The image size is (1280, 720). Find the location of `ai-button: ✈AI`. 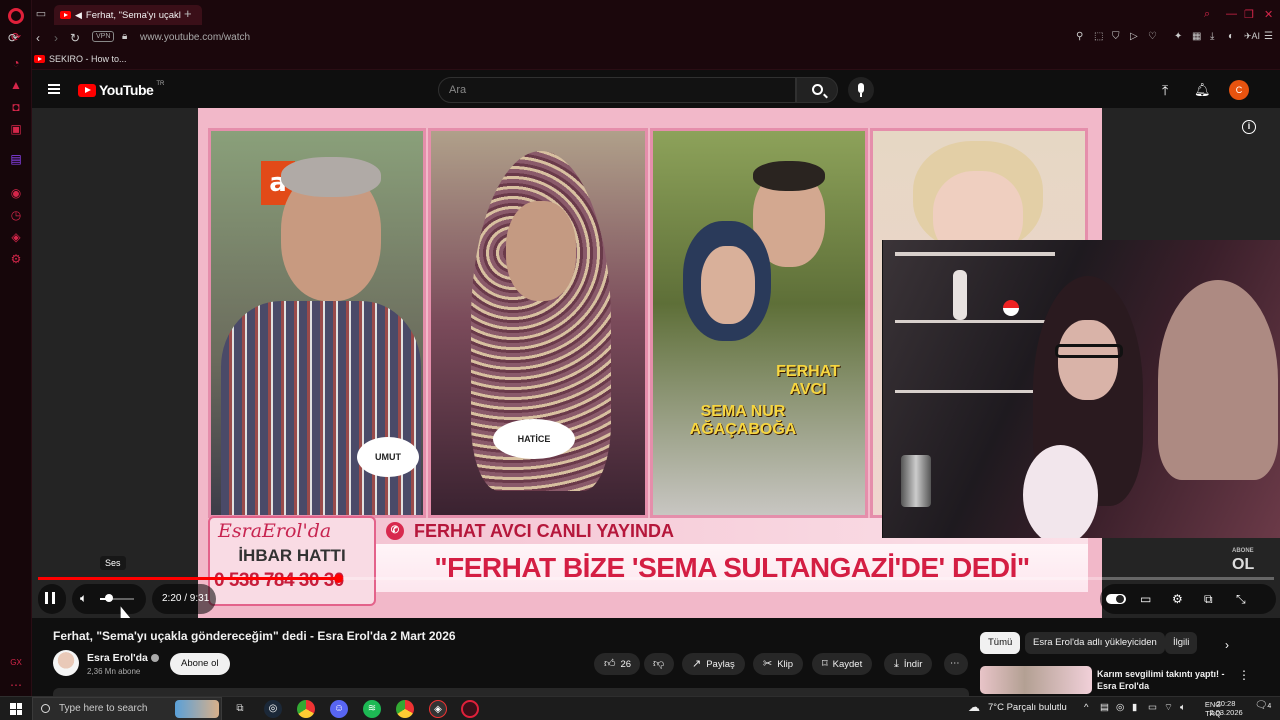

ai-button: ✈AI is located at coordinates (1252, 36).